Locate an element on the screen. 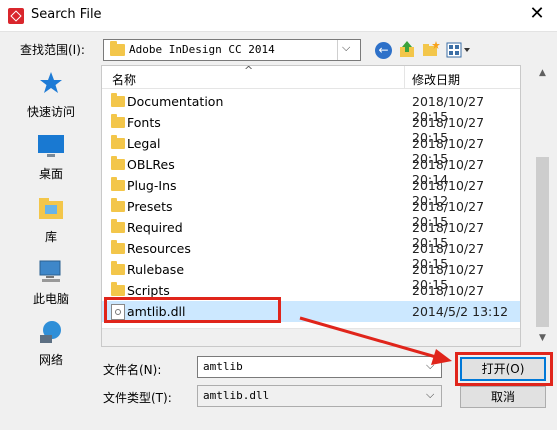 Image resolution: width=557 pixels, height=430 pixels. file-name: Documentation is located at coordinates (175, 101).